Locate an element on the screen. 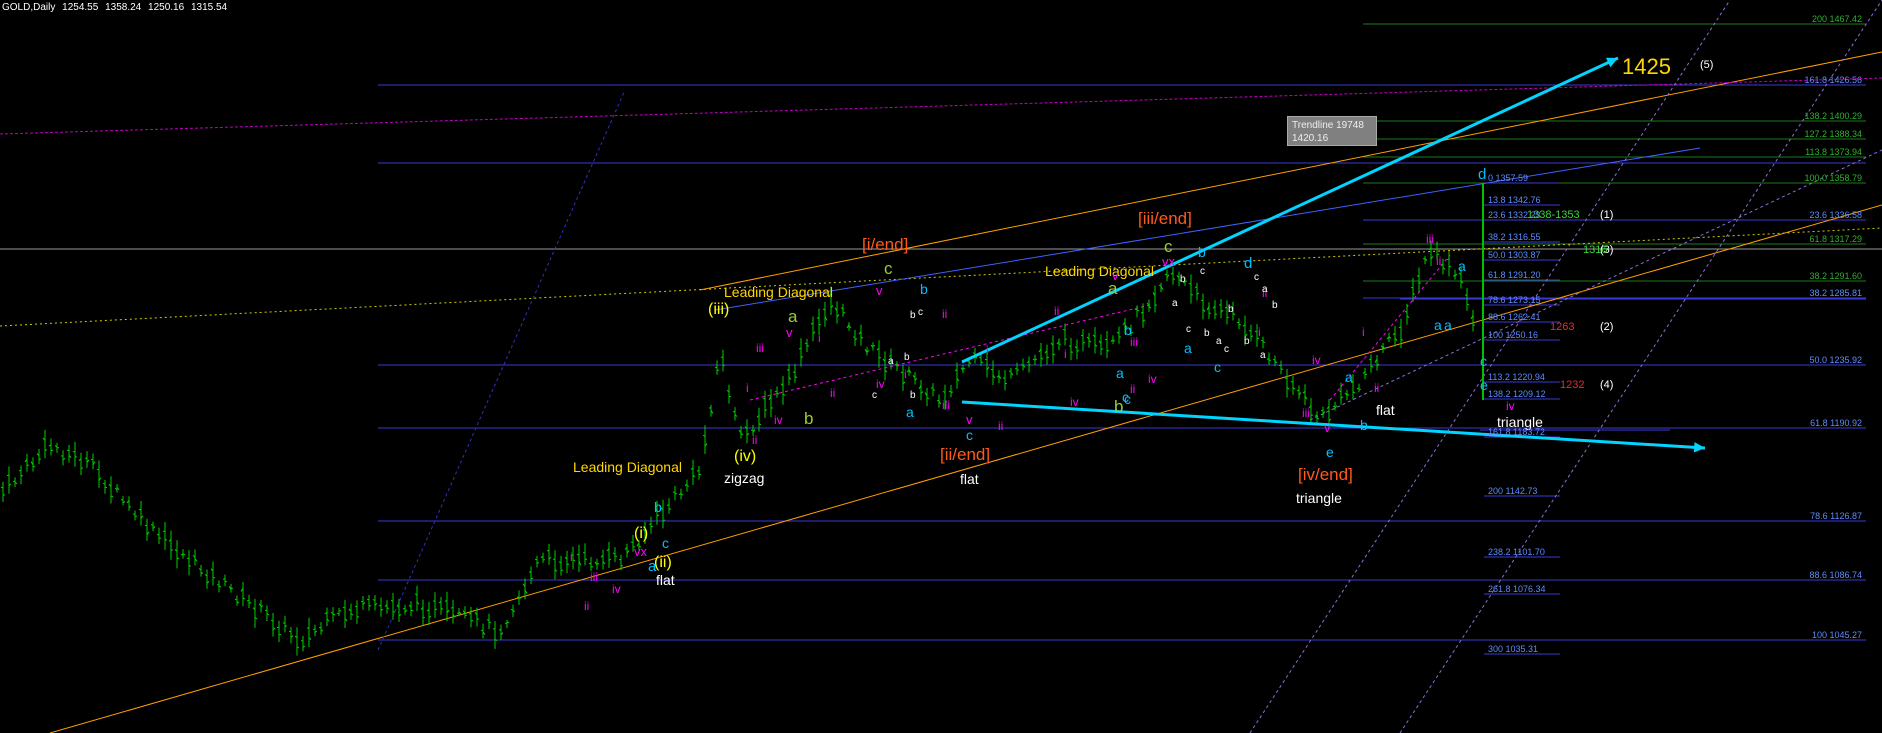 The image size is (1882, 733). wave-ii-9: ii is located at coordinates (1056, 311).